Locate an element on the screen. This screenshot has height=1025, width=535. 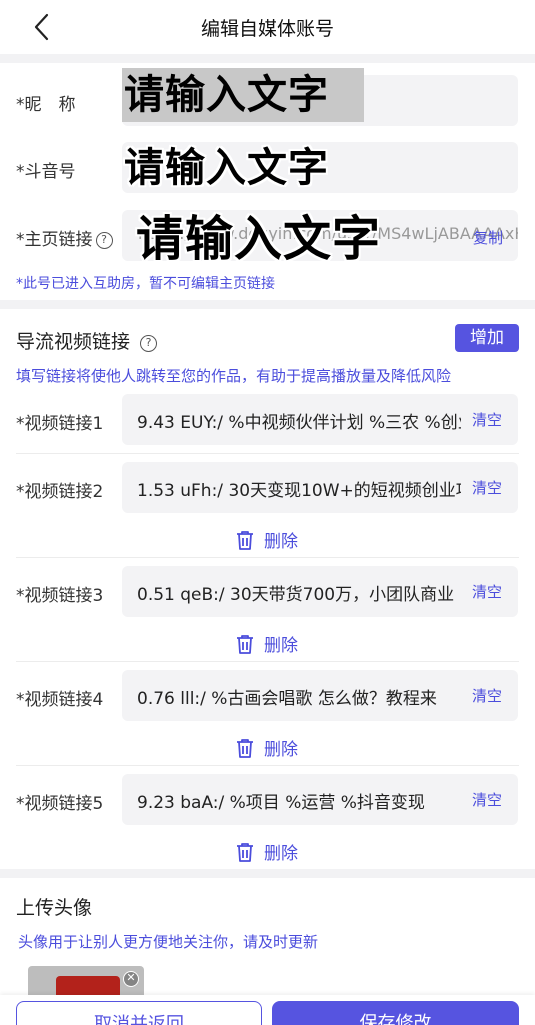
video-link-field: 1.53 uFh:/ 30天变现10W+的短视频创业项目 清空 is located at coordinates (320, 487).